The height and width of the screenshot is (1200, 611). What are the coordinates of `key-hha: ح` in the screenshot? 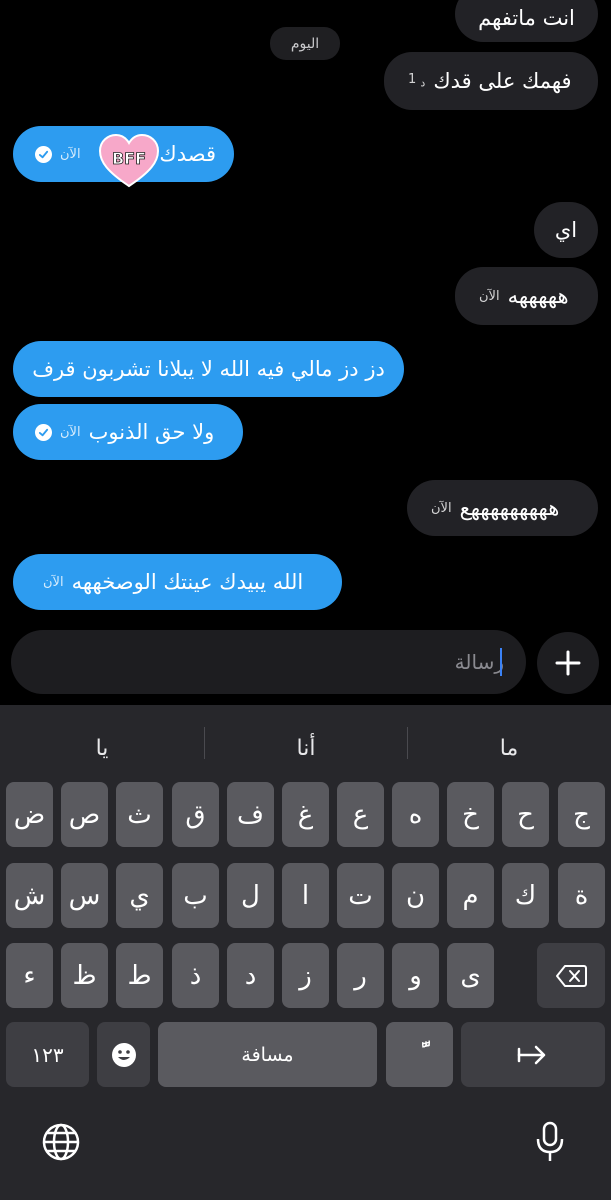 It's located at (525, 814).